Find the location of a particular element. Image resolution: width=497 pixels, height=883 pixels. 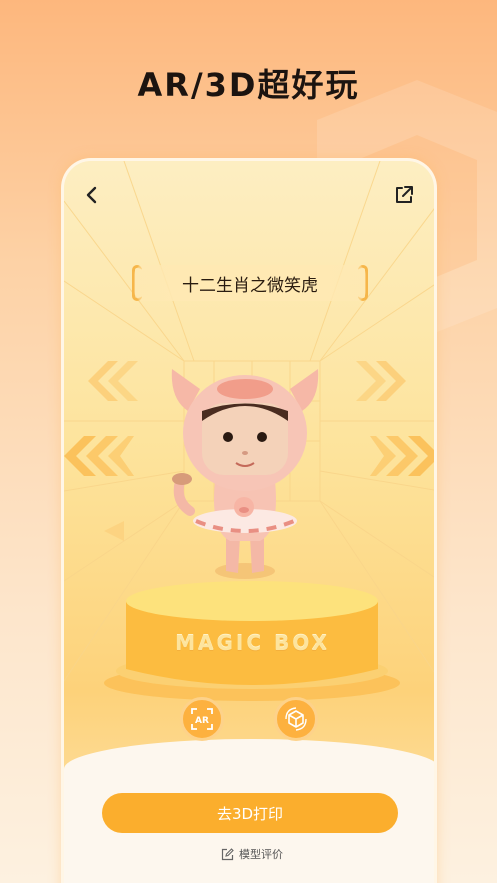

3d-view-button is located at coordinates (296, 719).